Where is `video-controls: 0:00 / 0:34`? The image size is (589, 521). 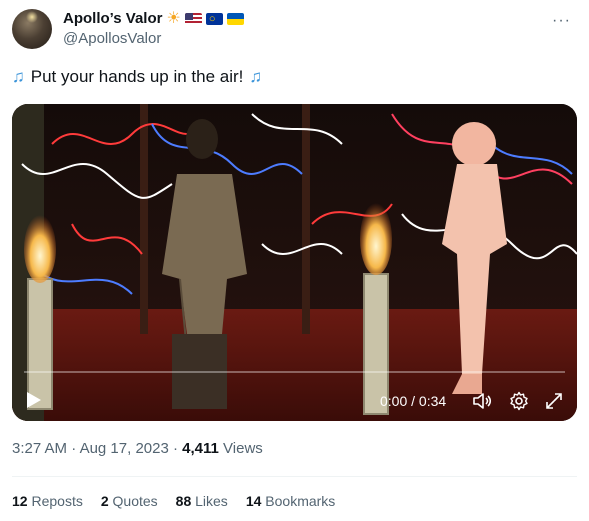
video-controls: 0:00 / 0:34 is located at coordinates (294, 395).